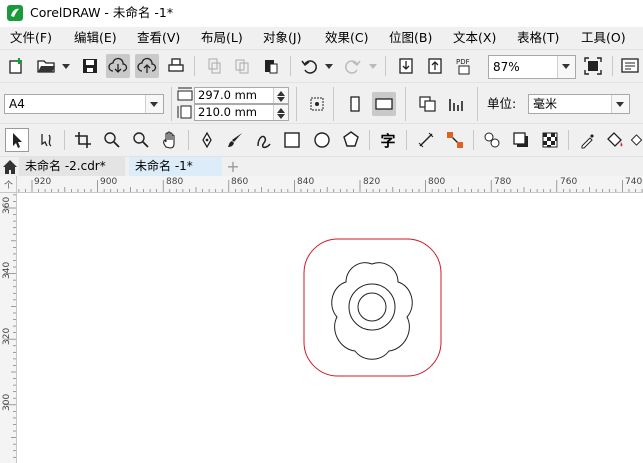 The width and height of the screenshot is (643, 463). Describe the element at coordinates (373, 66) in the screenshot. I see `redo-dropdown-icon` at that location.